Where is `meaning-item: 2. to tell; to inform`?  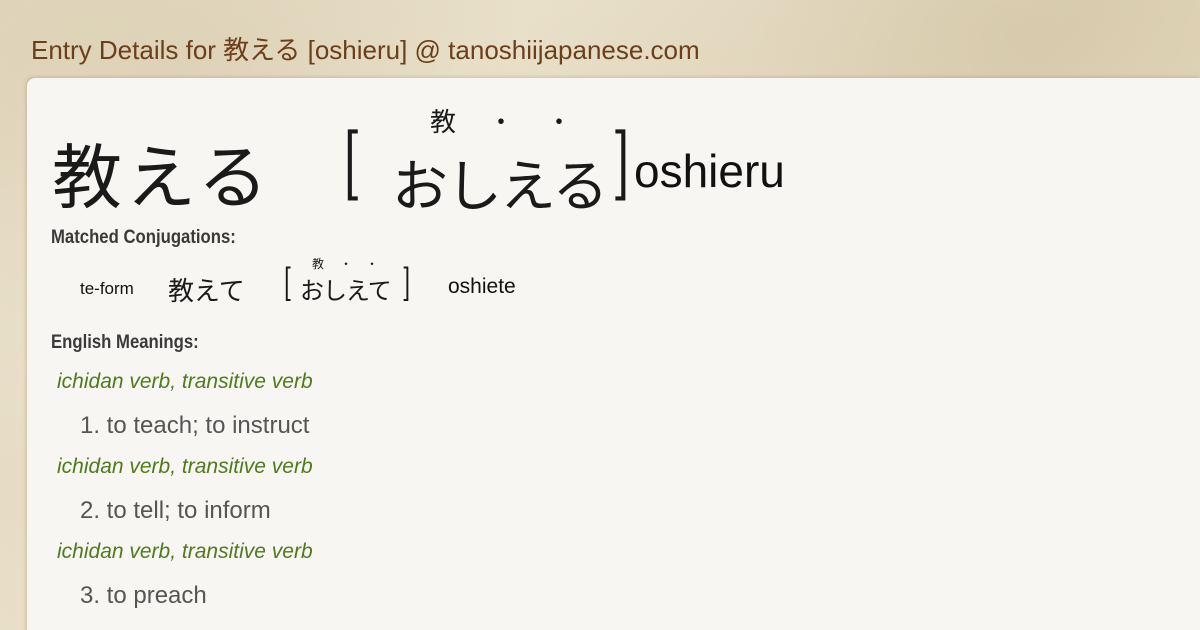 meaning-item: 2. to tell; to inform is located at coordinates (175, 510).